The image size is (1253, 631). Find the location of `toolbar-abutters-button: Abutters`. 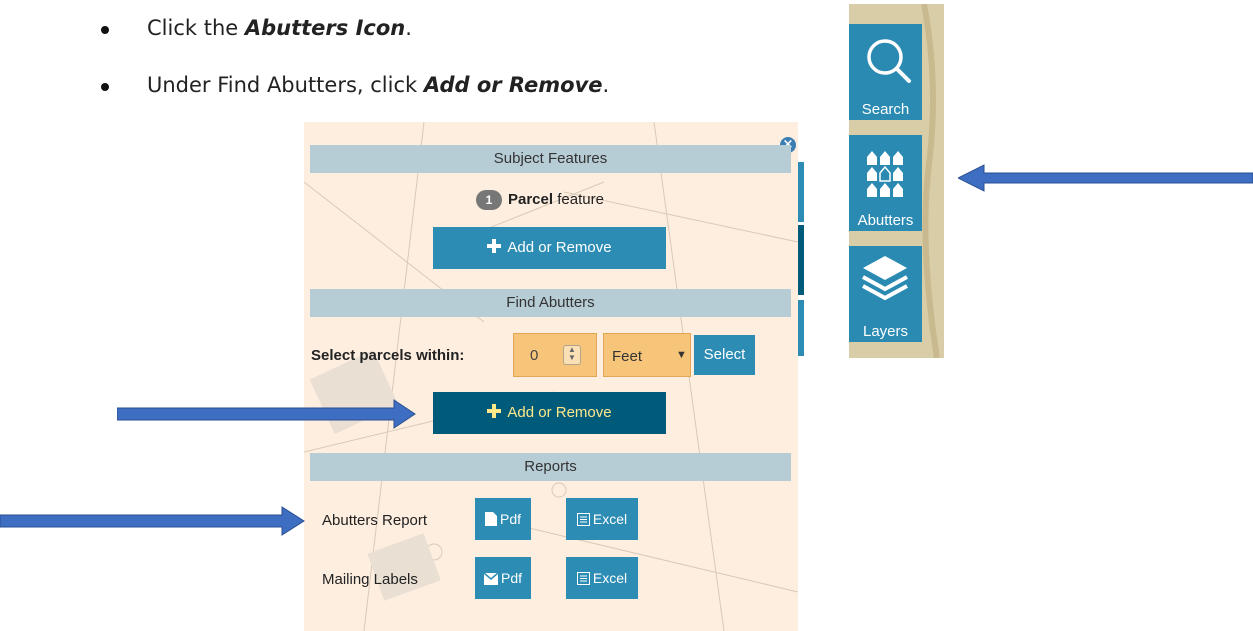

toolbar-abutters-button: Abutters is located at coordinates (885, 183).